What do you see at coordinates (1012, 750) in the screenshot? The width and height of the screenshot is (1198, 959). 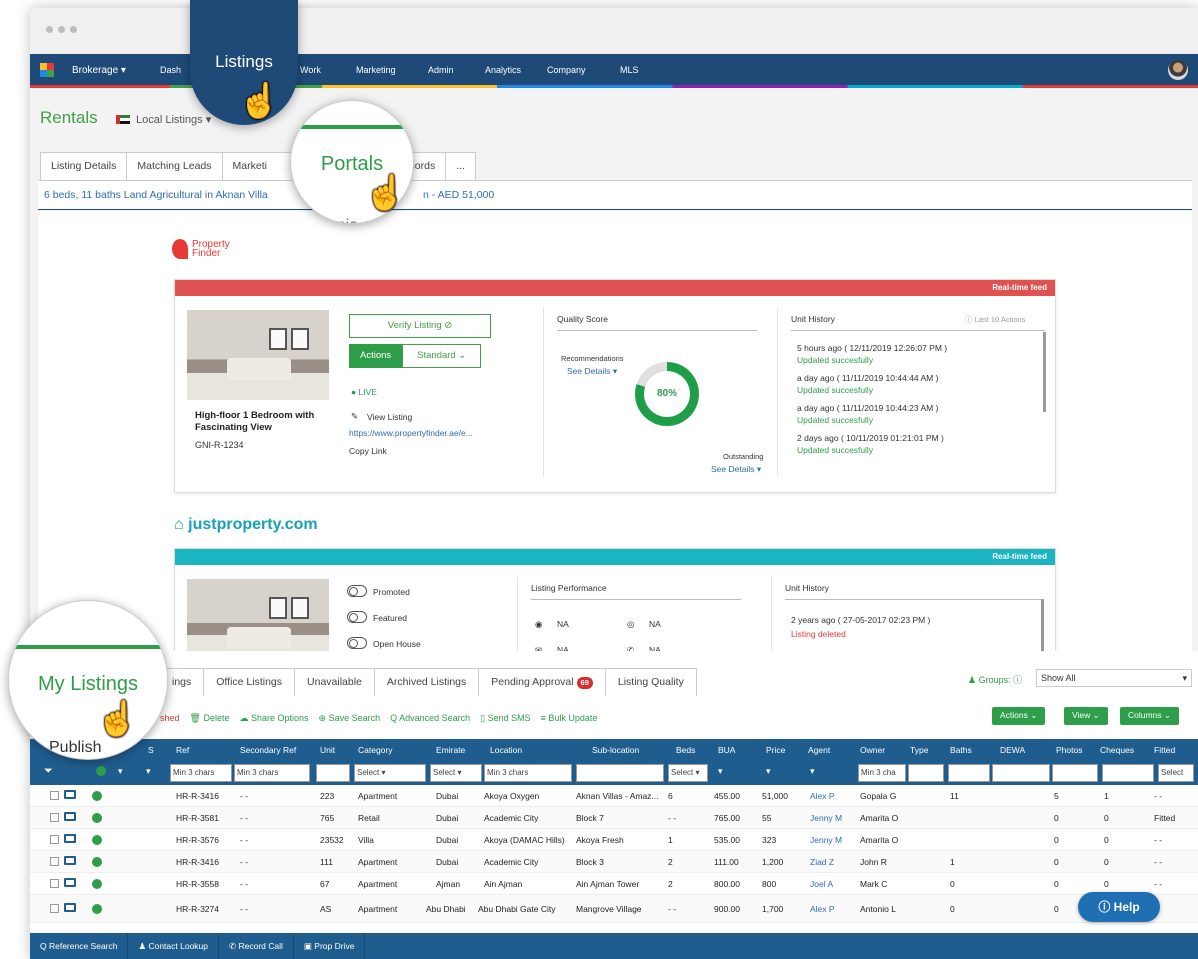 I see `col-dewa: DEWA` at bounding box center [1012, 750].